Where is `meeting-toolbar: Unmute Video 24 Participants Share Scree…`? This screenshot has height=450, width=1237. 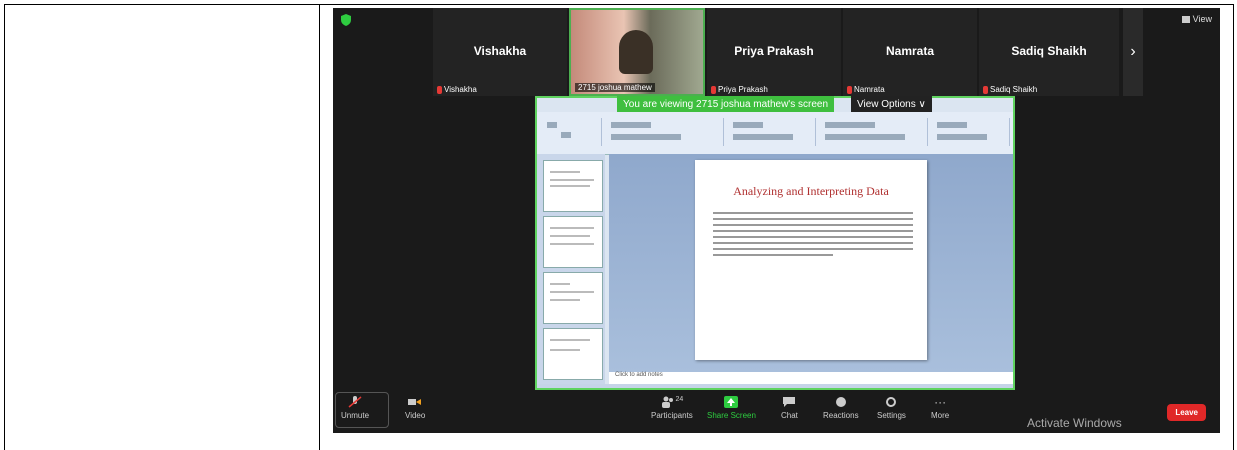 meeting-toolbar: Unmute Video 24 Participants Share Scree… is located at coordinates (776, 411).